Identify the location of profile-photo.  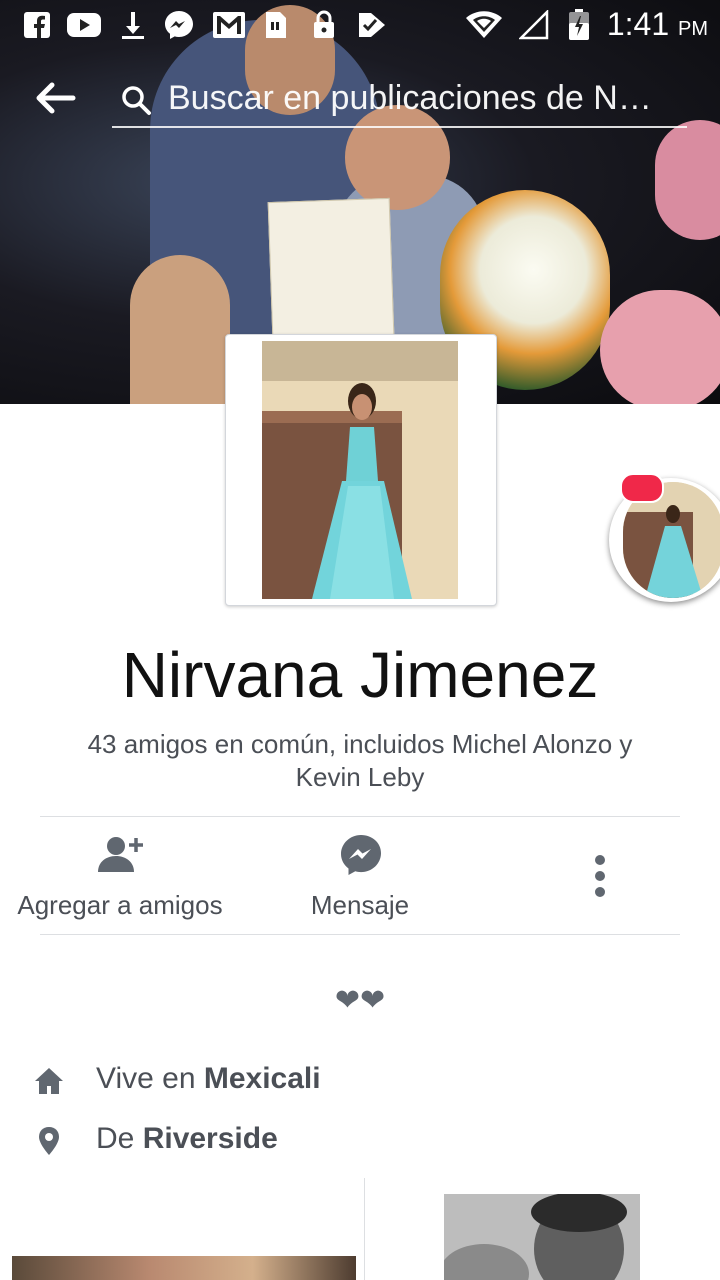
(360, 470).